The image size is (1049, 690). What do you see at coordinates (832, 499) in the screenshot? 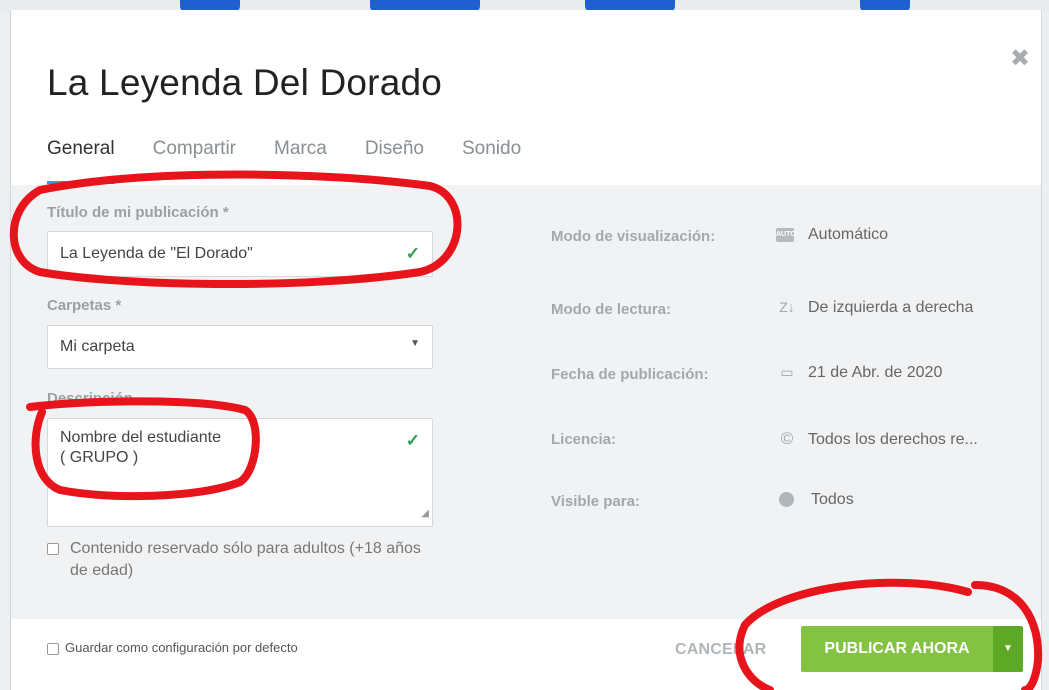
I see `visibility-value: Todos` at bounding box center [832, 499].